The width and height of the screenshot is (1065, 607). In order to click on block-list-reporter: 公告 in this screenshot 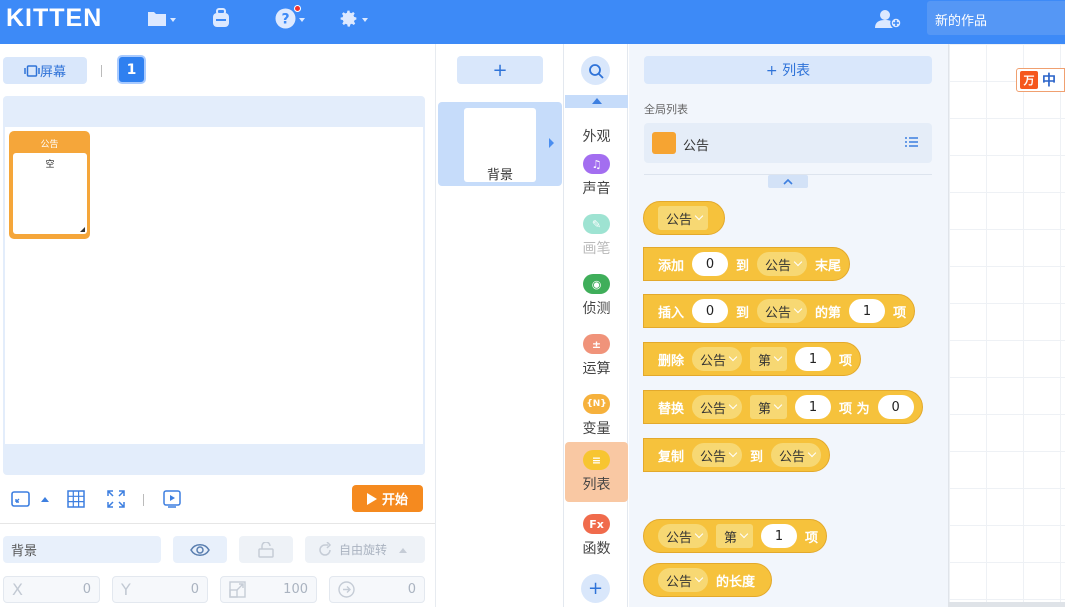, I will do `click(684, 218)`.